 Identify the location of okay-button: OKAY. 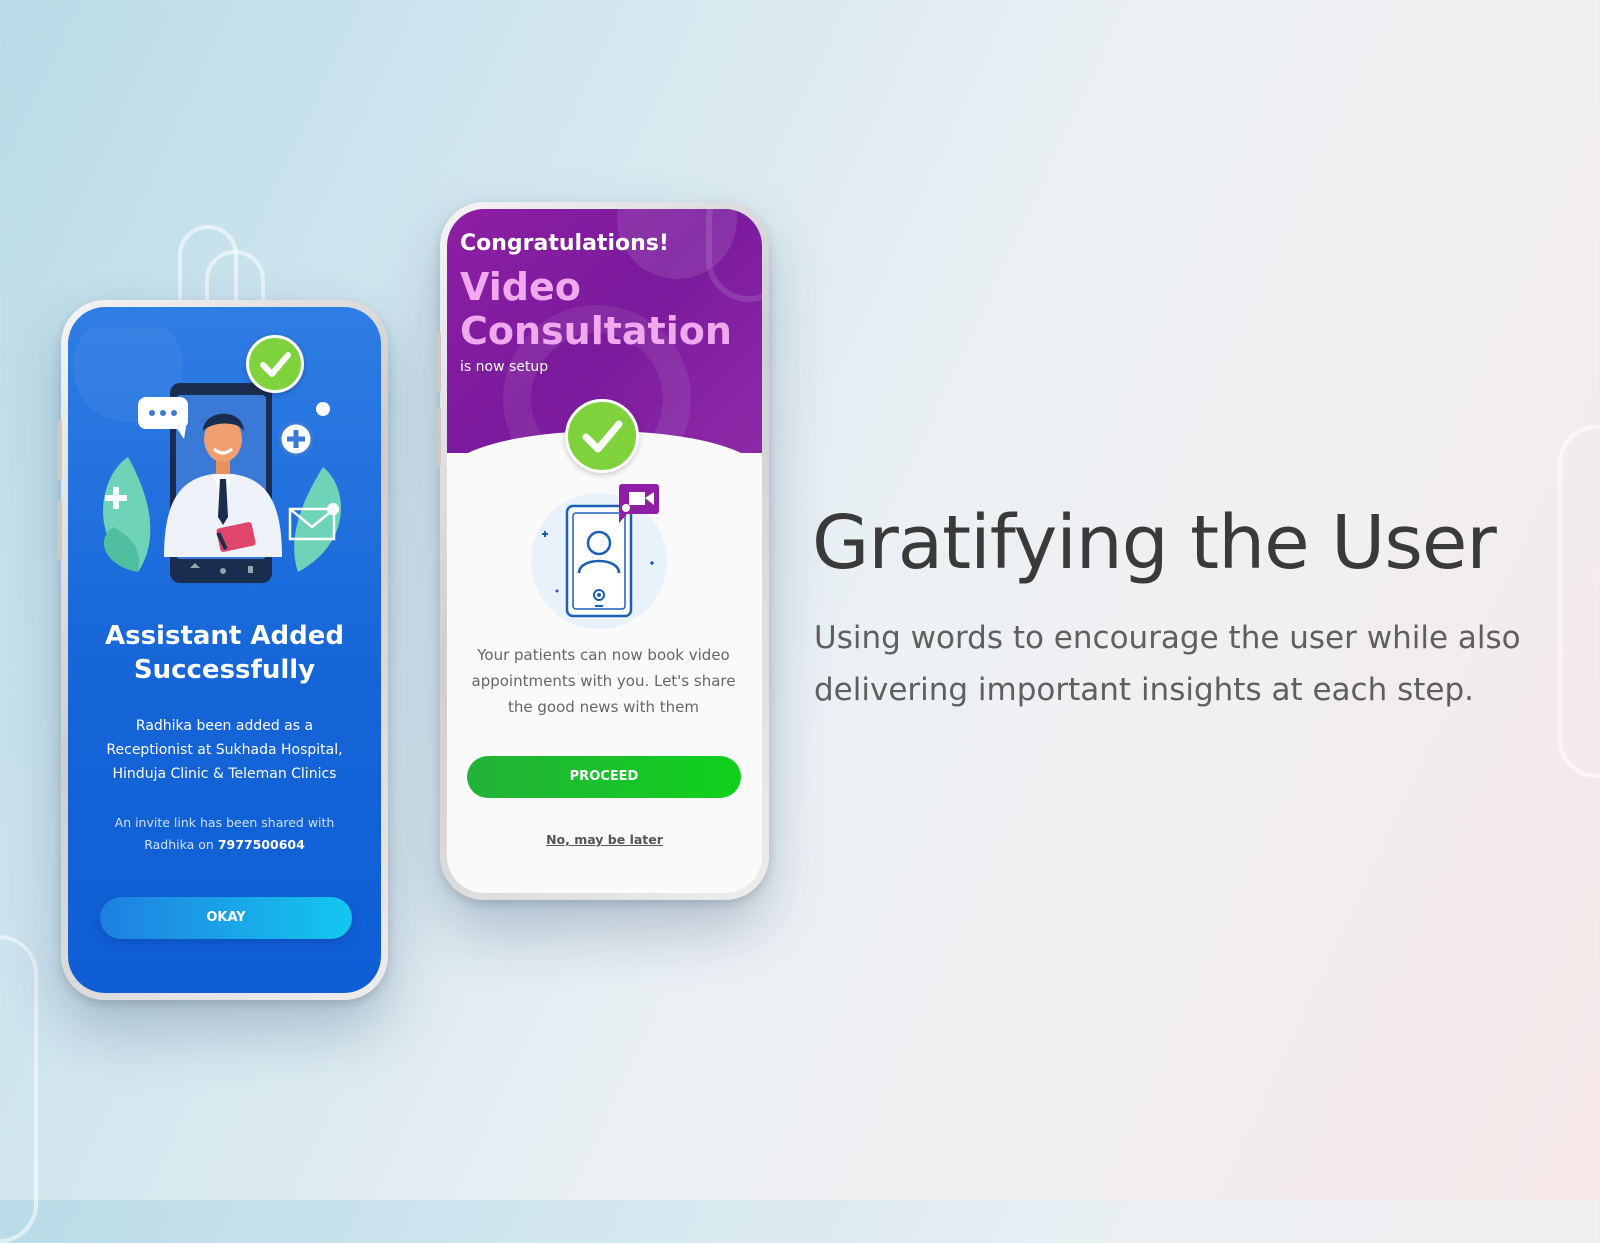
(226, 918).